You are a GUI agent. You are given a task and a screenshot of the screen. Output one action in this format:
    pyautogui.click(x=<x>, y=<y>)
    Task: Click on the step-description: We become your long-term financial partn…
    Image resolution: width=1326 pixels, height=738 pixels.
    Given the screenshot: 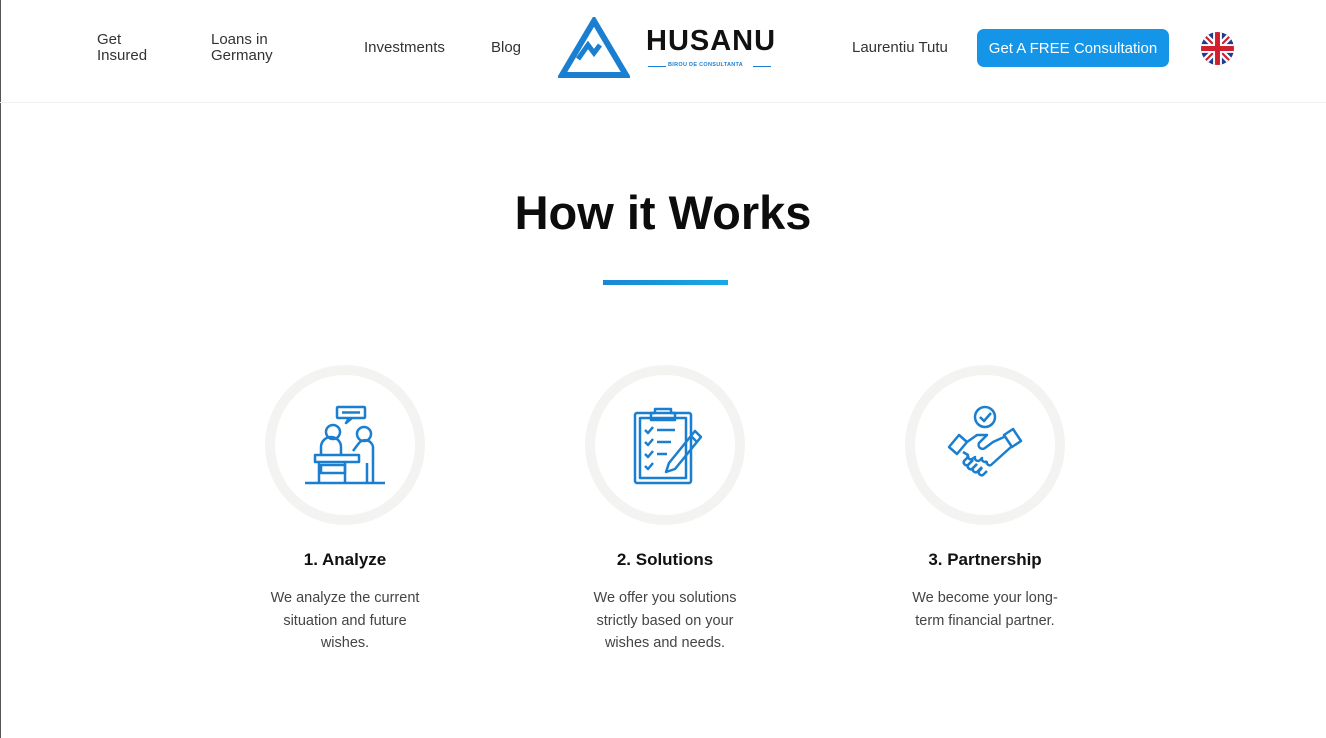 What is the action you would take?
    pyautogui.click(x=985, y=609)
    